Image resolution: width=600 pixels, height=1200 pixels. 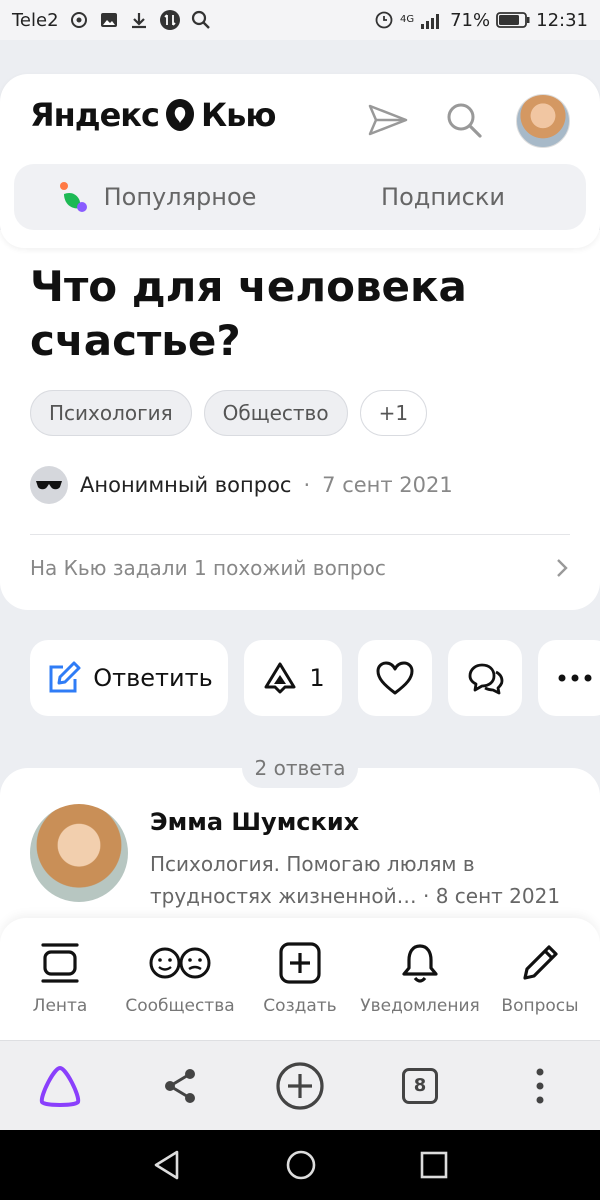 I want to click on pencil-icon, so click(x=540, y=962).